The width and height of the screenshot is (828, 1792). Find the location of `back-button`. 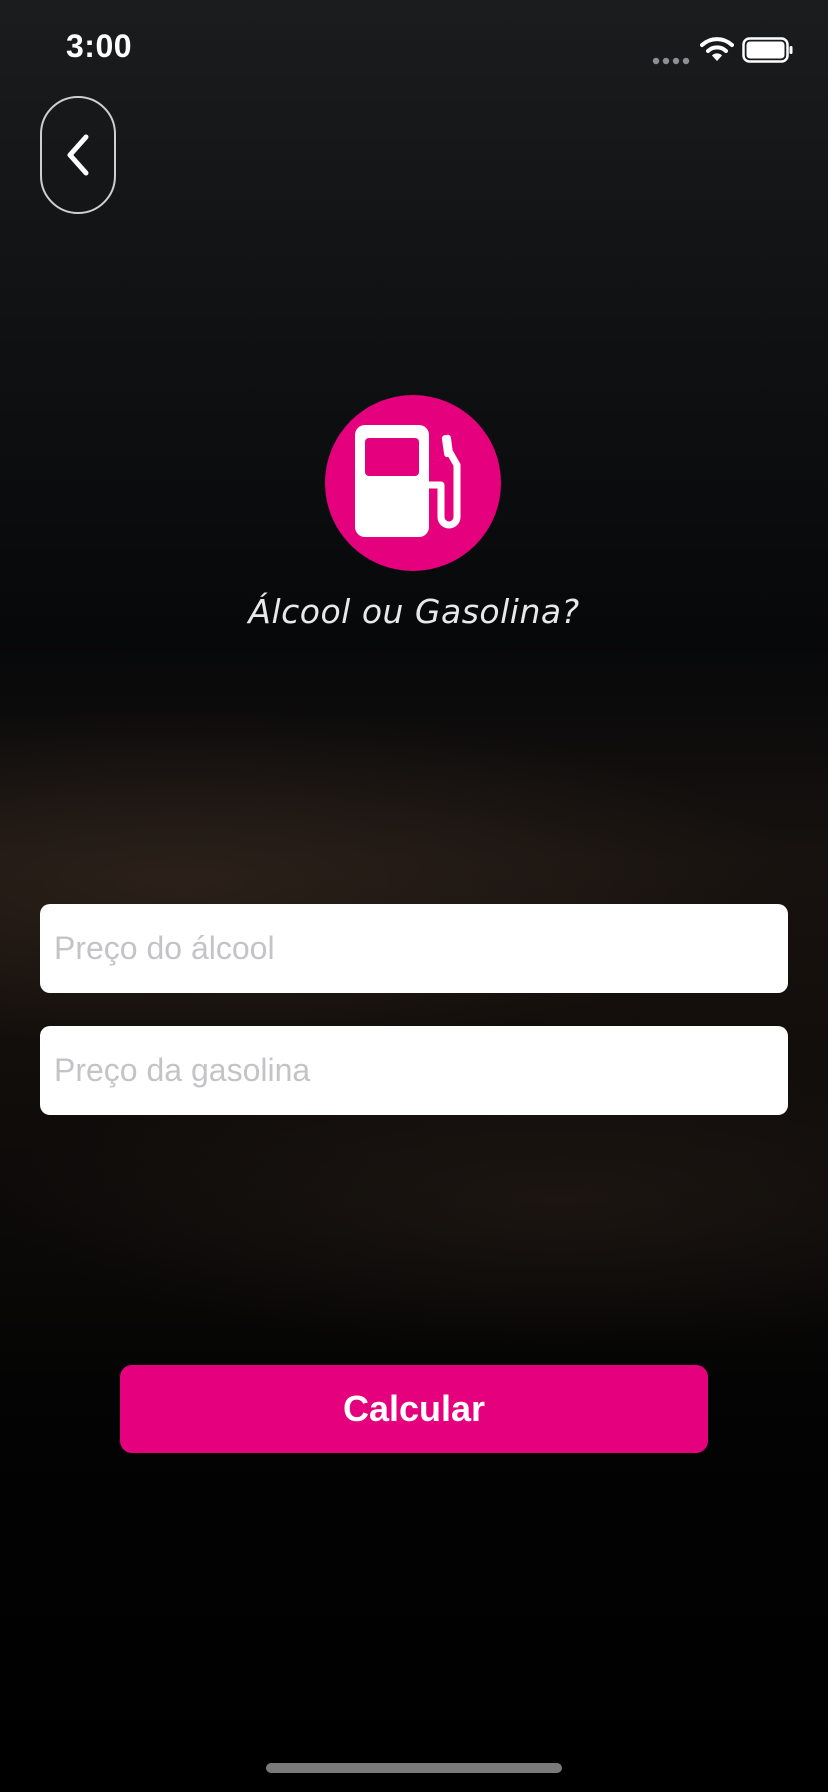

back-button is located at coordinates (78, 155).